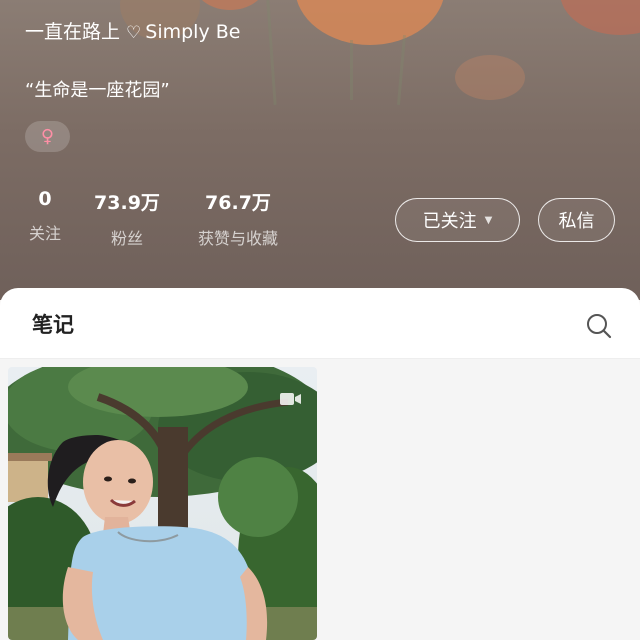 The width and height of the screenshot is (640, 640). What do you see at coordinates (291, 399) in the screenshot?
I see `video-icon` at bounding box center [291, 399].